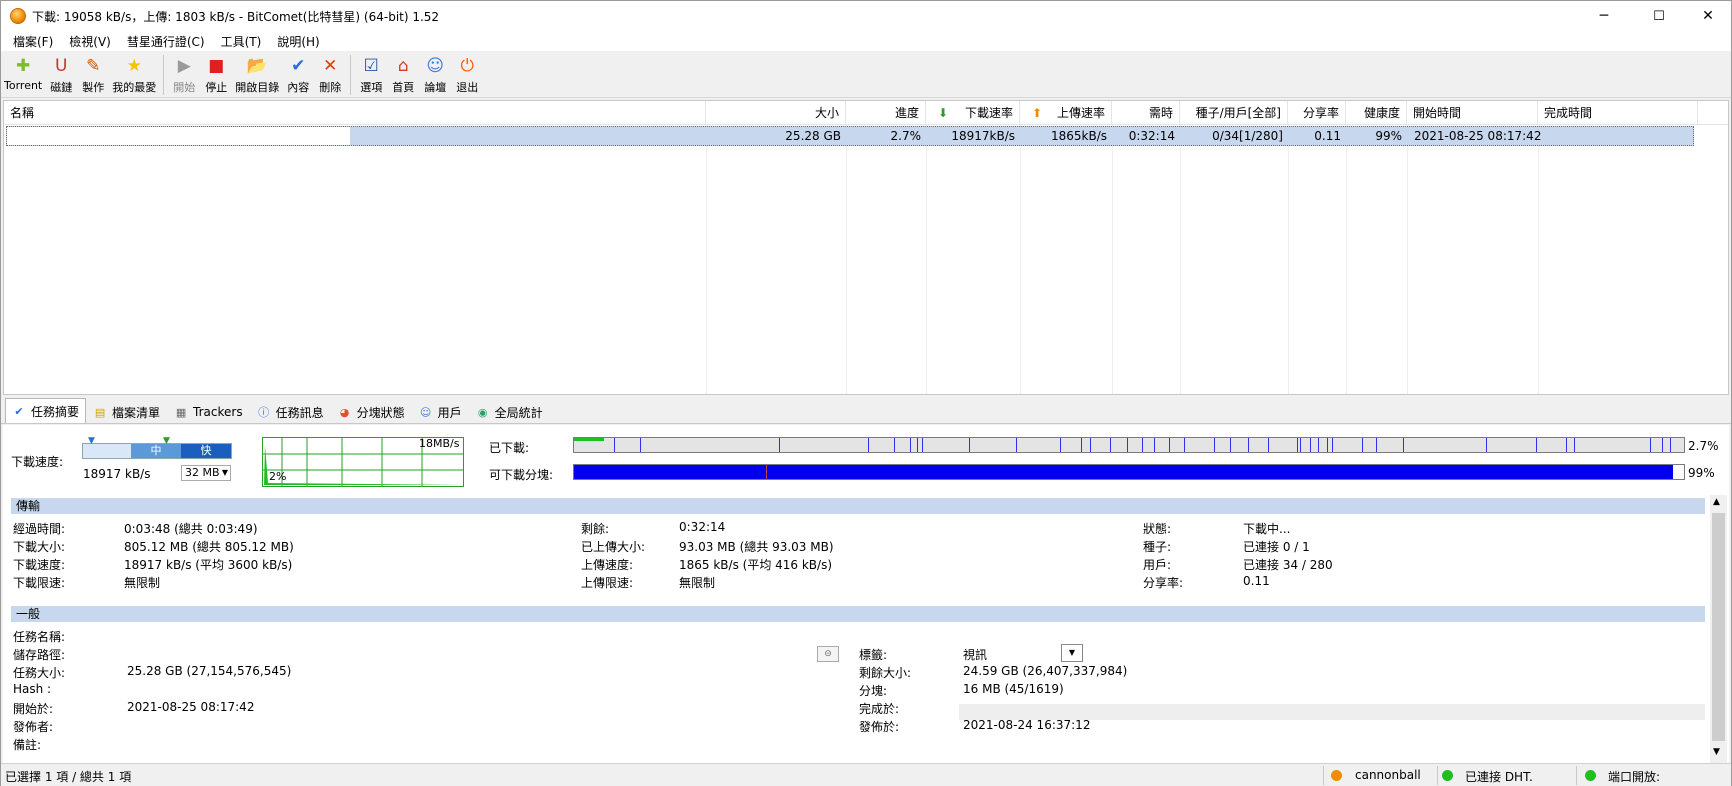 Image resolution: width=1732 pixels, height=786 pixels. I want to click on user-status-icon, so click(1336, 775).